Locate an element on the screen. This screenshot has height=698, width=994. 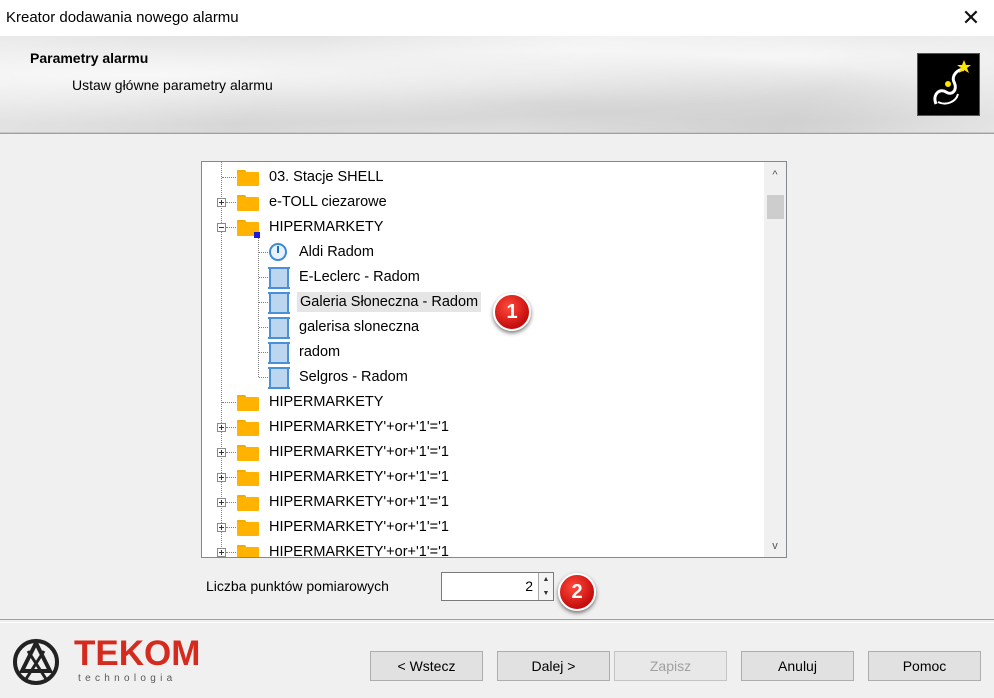
tekom-logo-icon is located at coordinates (36, 662).